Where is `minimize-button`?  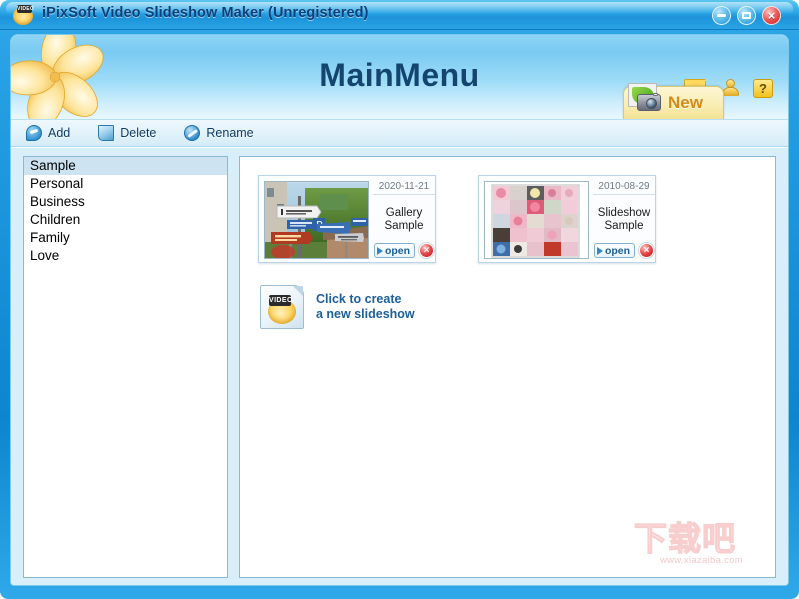 minimize-button is located at coordinates (721, 15).